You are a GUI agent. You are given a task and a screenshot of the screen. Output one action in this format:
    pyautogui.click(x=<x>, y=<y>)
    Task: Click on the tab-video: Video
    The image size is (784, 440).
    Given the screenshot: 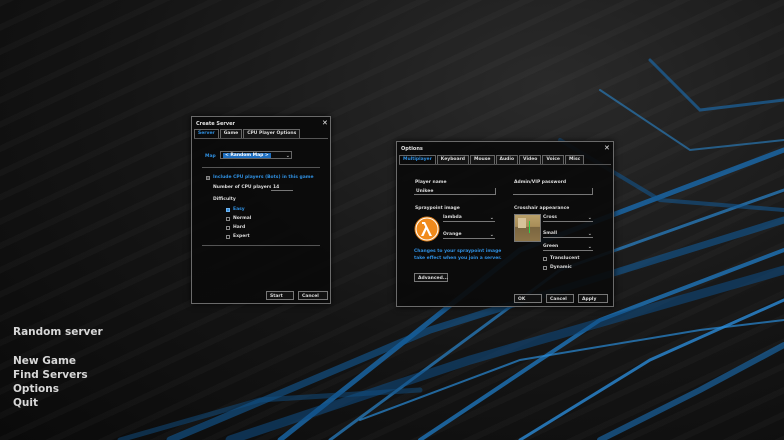 What is the action you would take?
    pyautogui.click(x=530, y=159)
    